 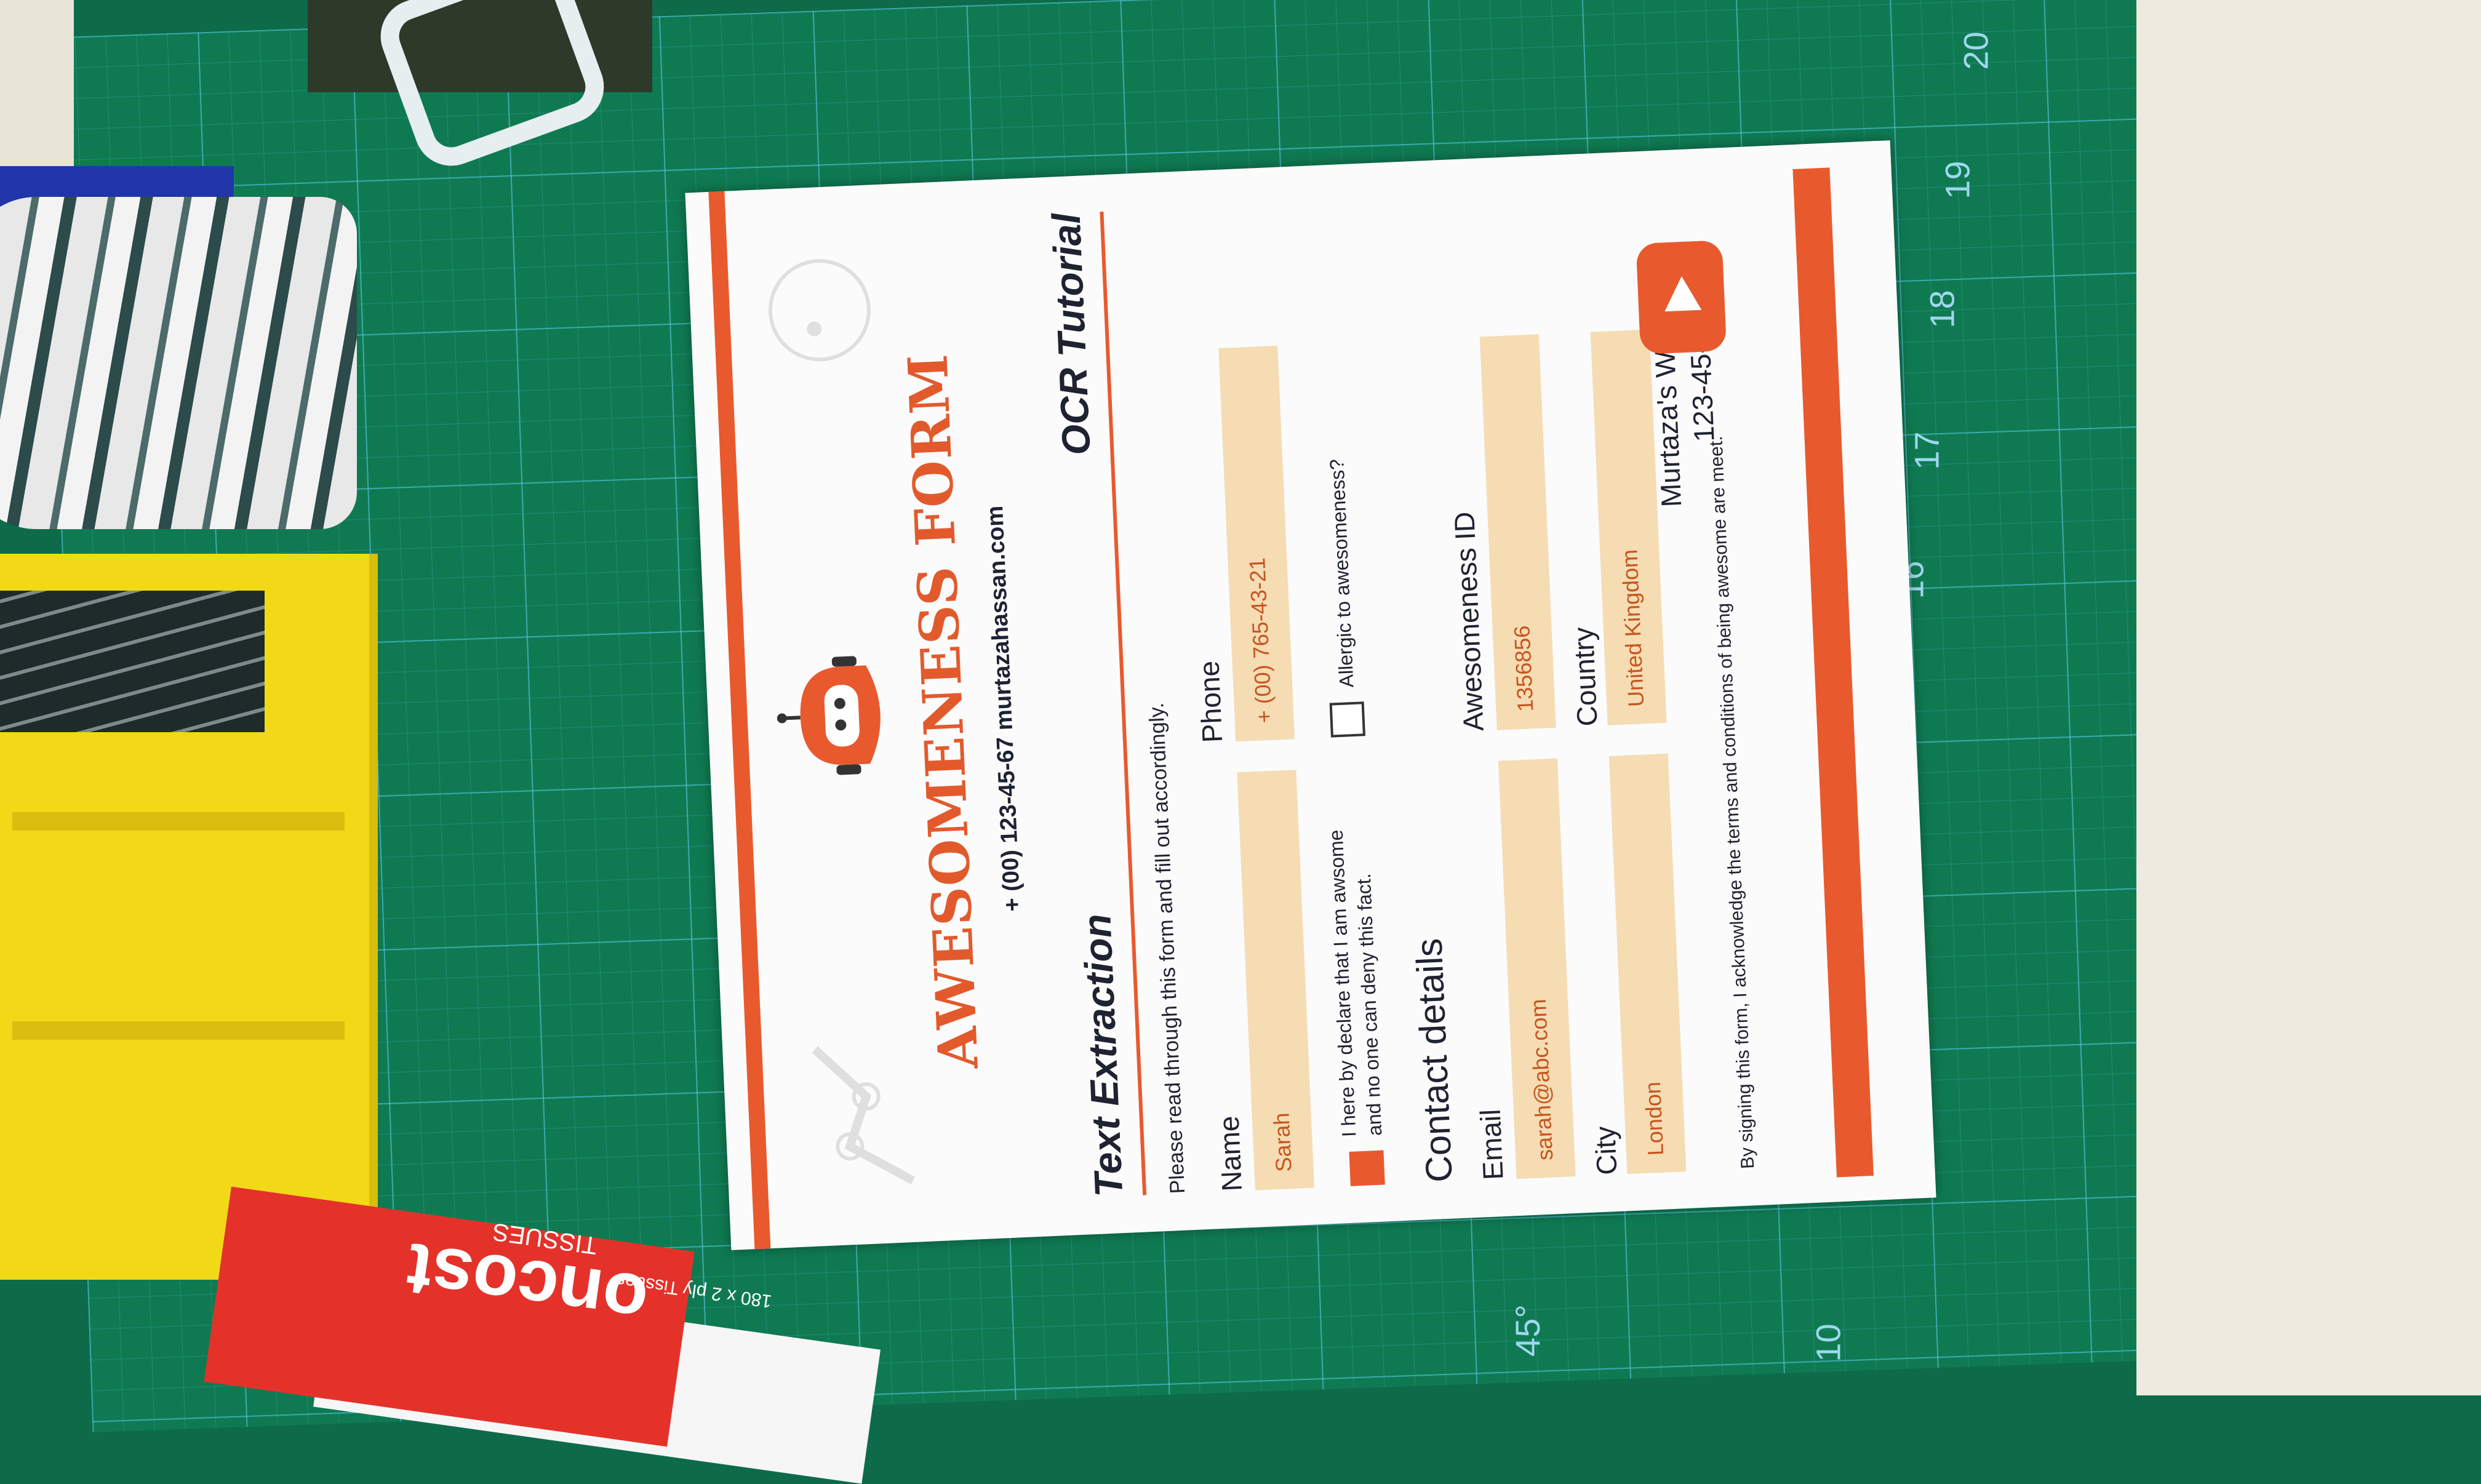 I want to click on play-icon, so click(x=1682, y=293).